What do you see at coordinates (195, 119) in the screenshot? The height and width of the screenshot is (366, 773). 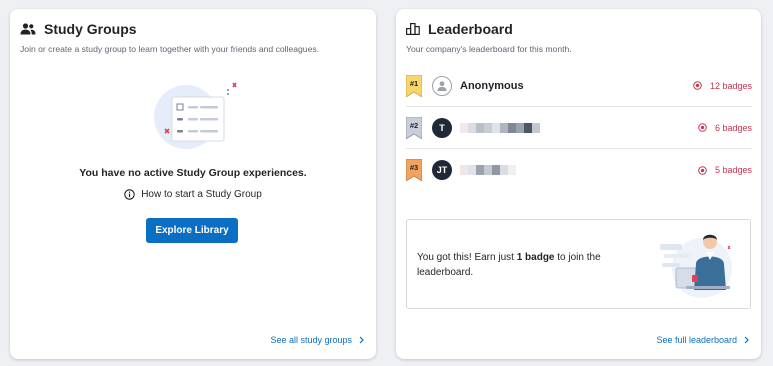 I see `empty-state-illustration` at bounding box center [195, 119].